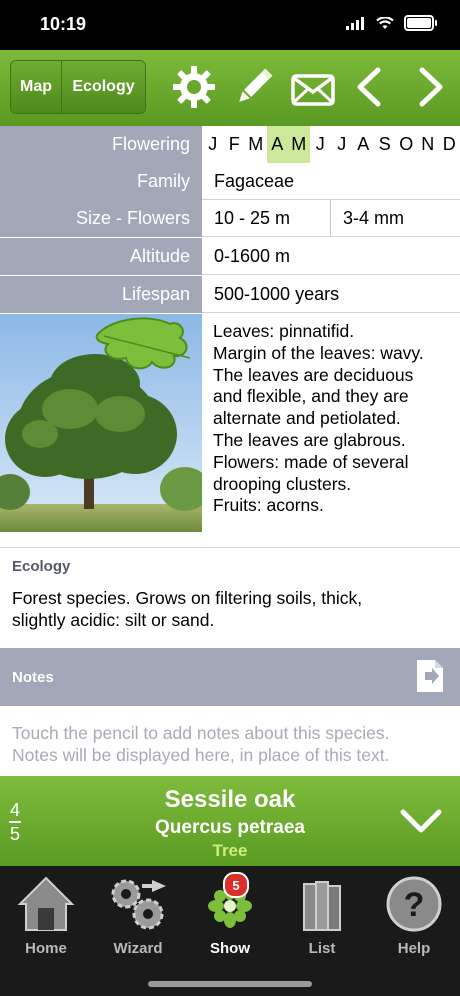  I want to click on flower-size-value: 3-4 mm, so click(374, 218).